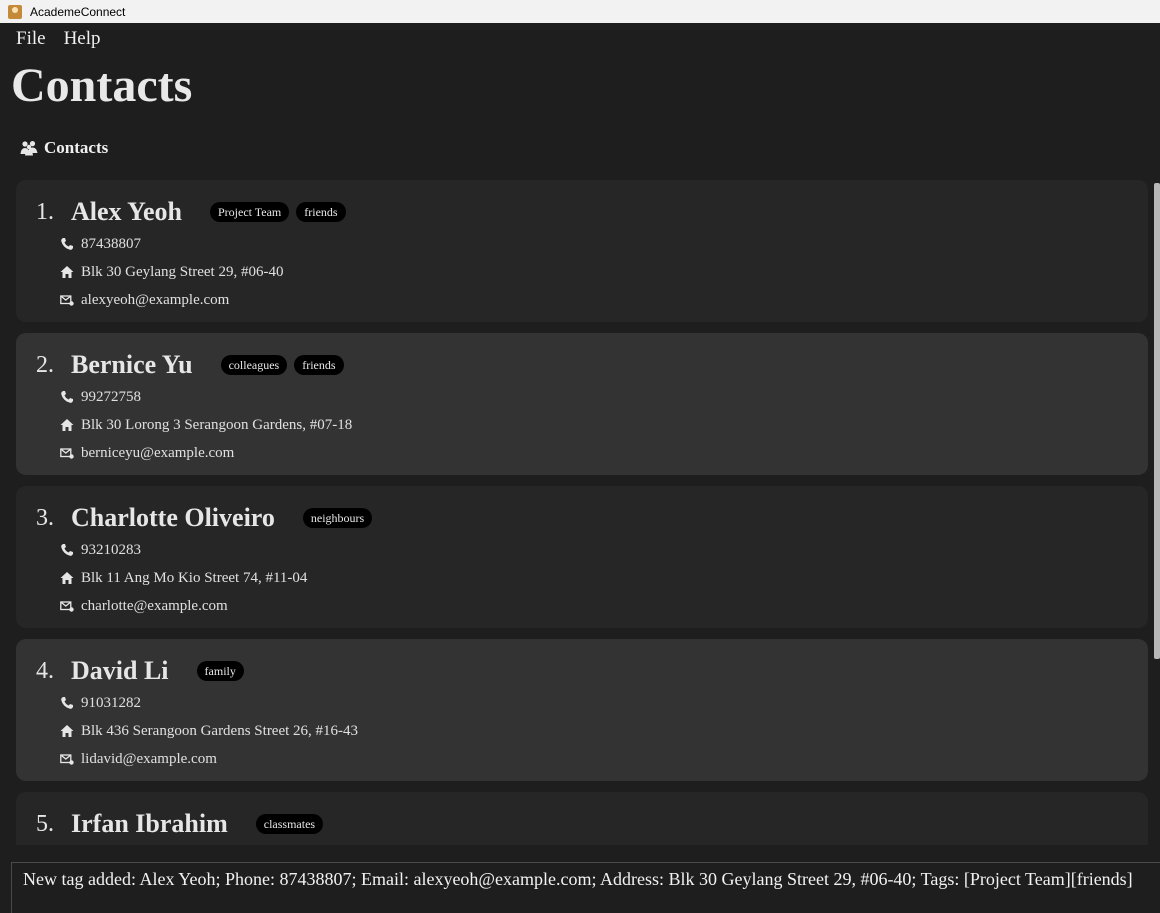 The height and width of the screenshot is (913, 1160). Describe the element at coordinates (76, 147) in the screenshot. I see `section-header-label: Contacts` at that location.